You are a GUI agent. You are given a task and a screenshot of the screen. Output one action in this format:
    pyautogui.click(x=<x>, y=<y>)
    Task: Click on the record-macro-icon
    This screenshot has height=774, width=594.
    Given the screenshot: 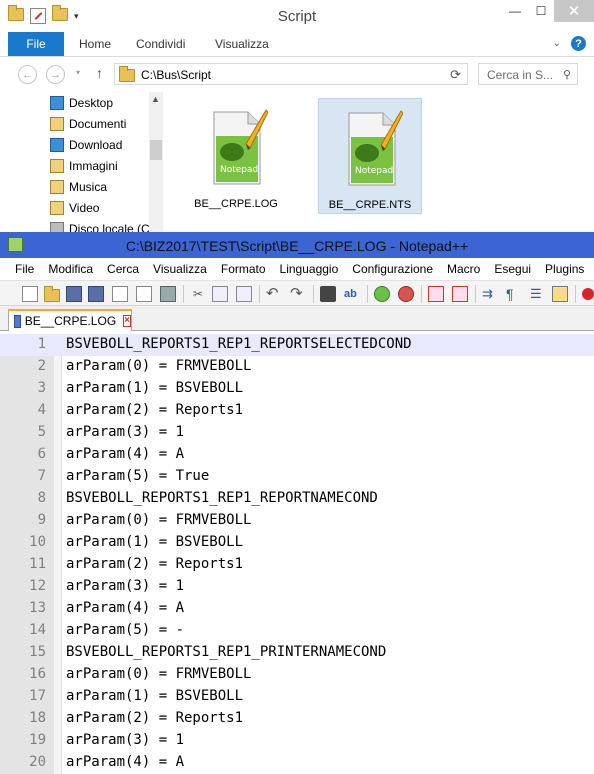 What is the action you would take?
    pyautogui.click(x=588, y=294)
    